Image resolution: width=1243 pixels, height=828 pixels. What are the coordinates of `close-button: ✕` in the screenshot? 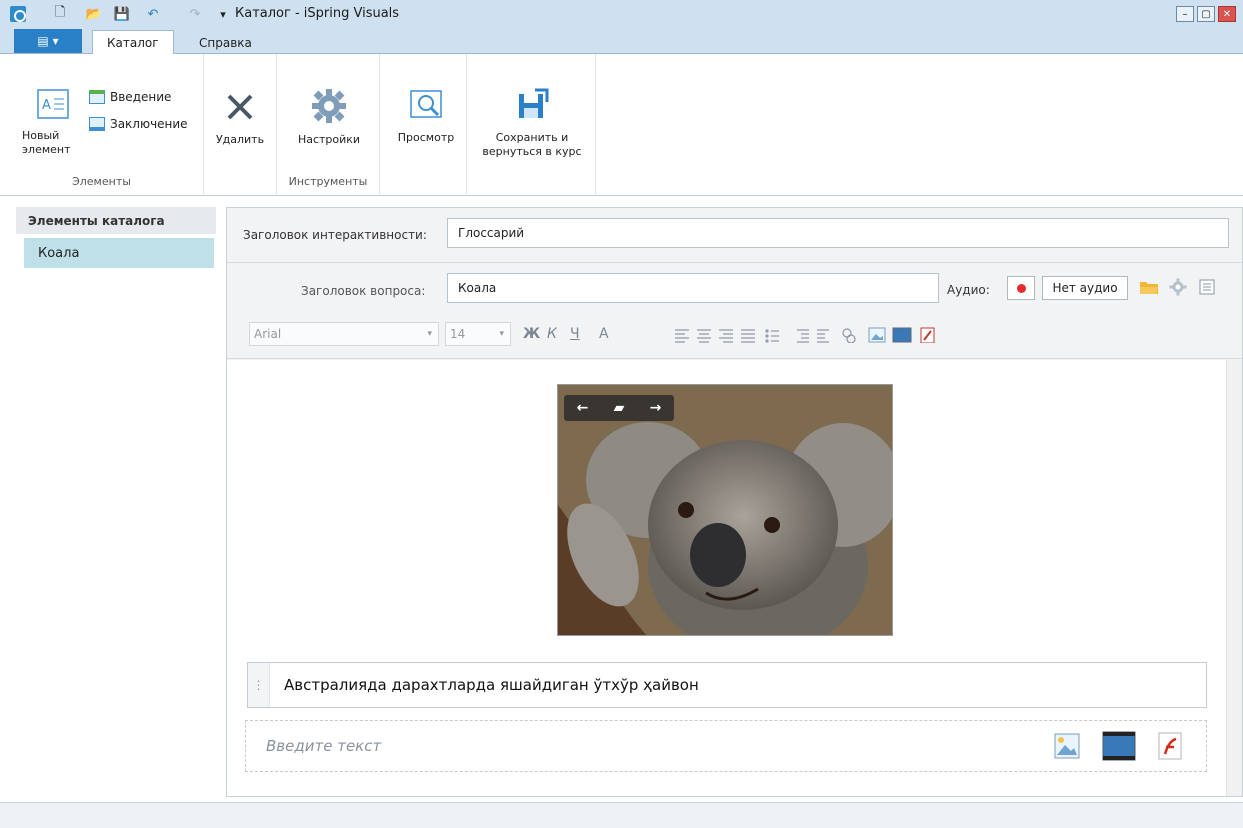 It's located at (1227, 14).